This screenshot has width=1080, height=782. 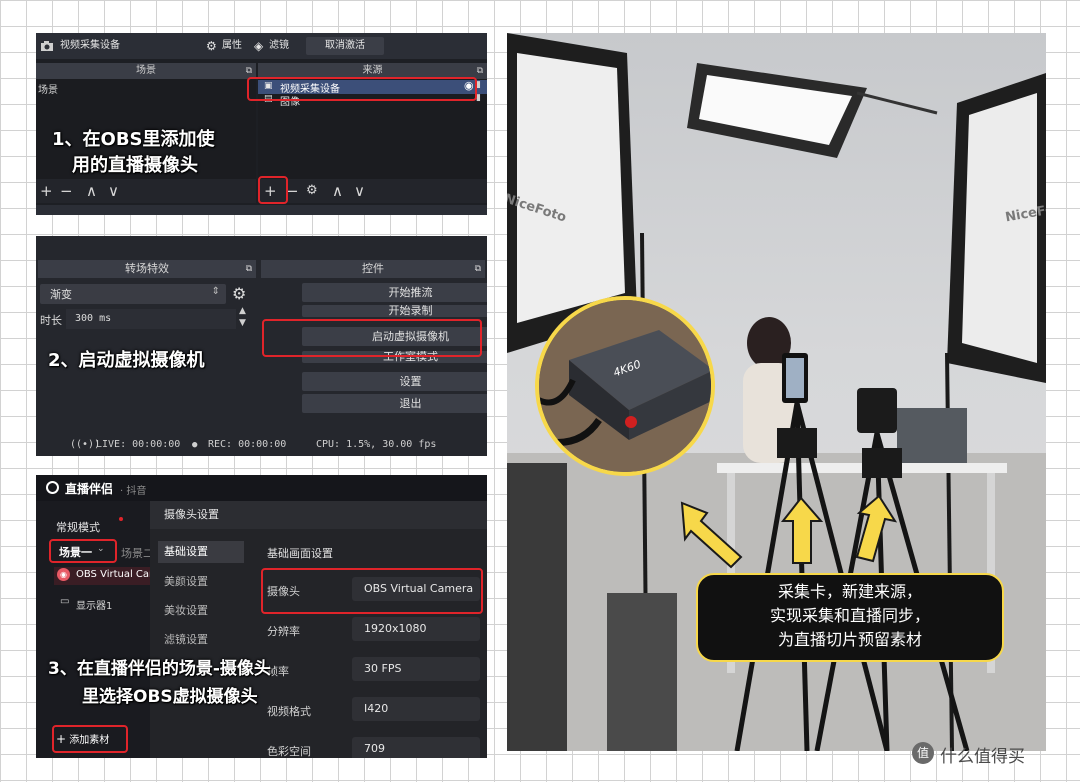 What do you see at coordinates (126, 360) in the screenshot?
I see `step2-annotation: 2、启动虚拟摄像机` at bounding box center [126, 360].